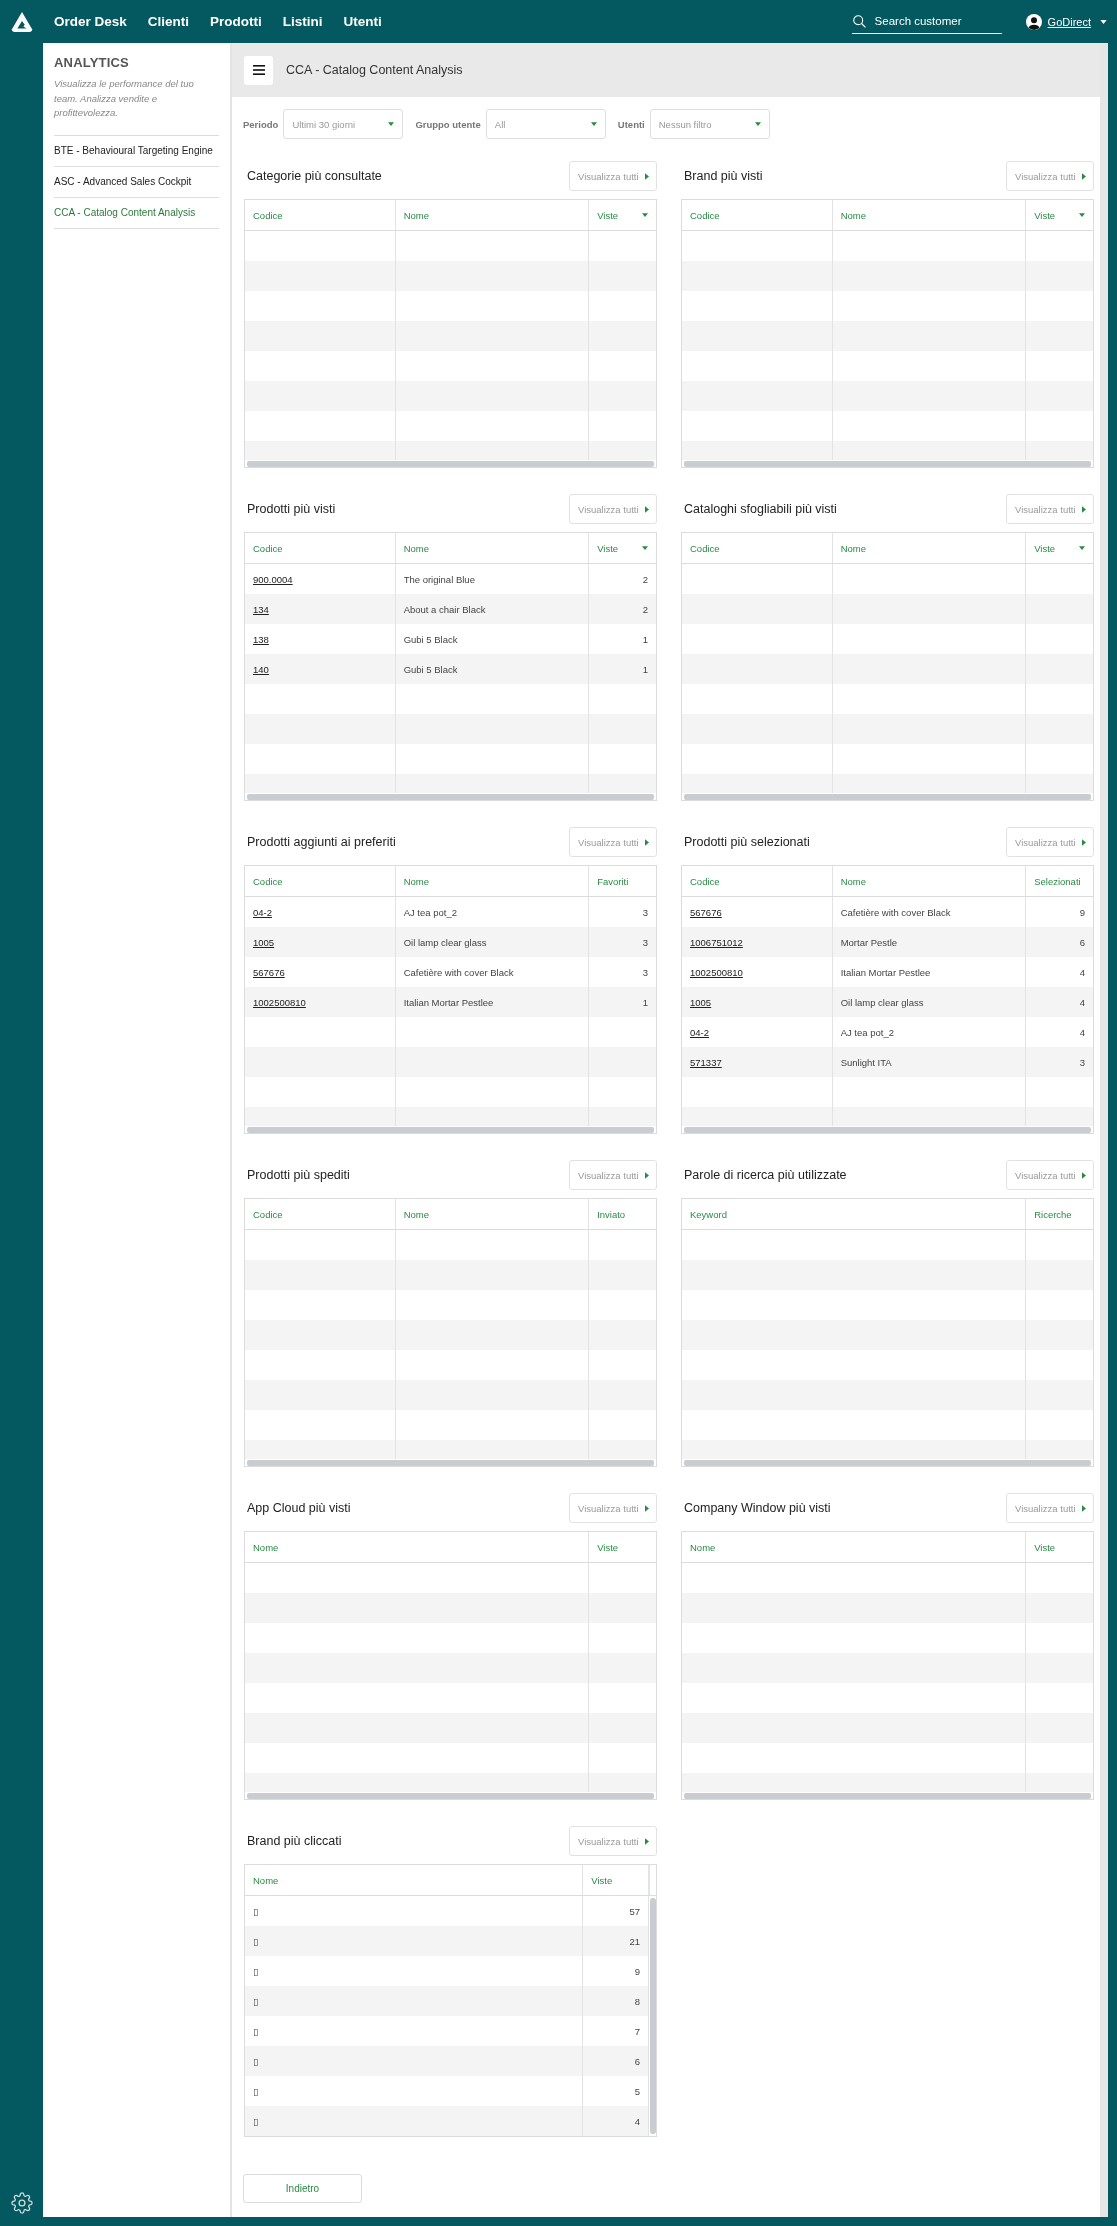 The image size is (1117, 2226). Describe the element at coordinates (343, 124) in the screenshot. I see `dropdown: Ultimi 30 giorni` at that location.